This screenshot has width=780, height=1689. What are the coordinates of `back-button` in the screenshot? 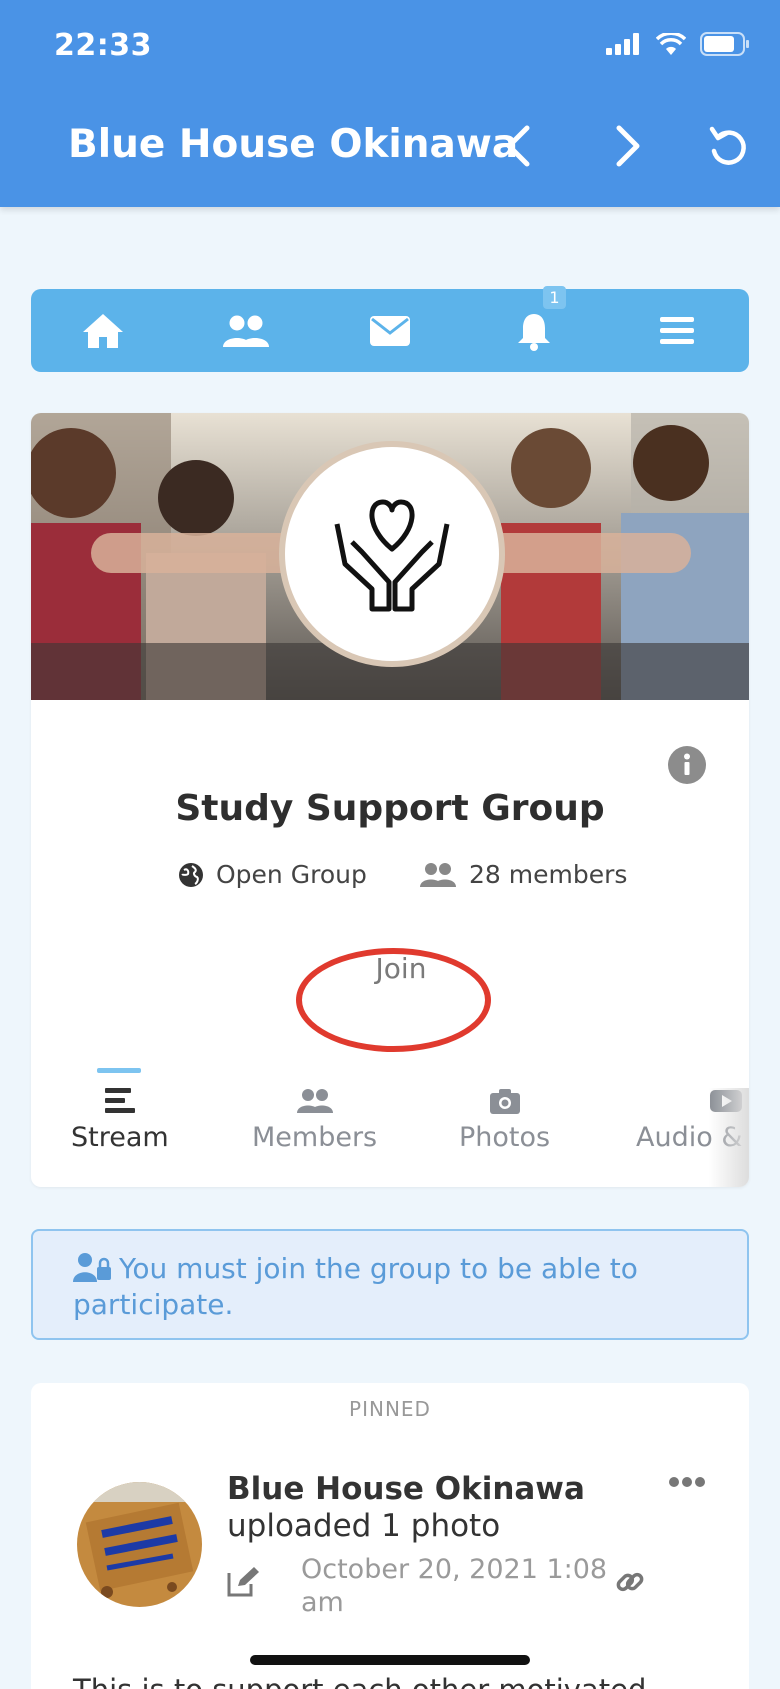 It's located at (518, 146).